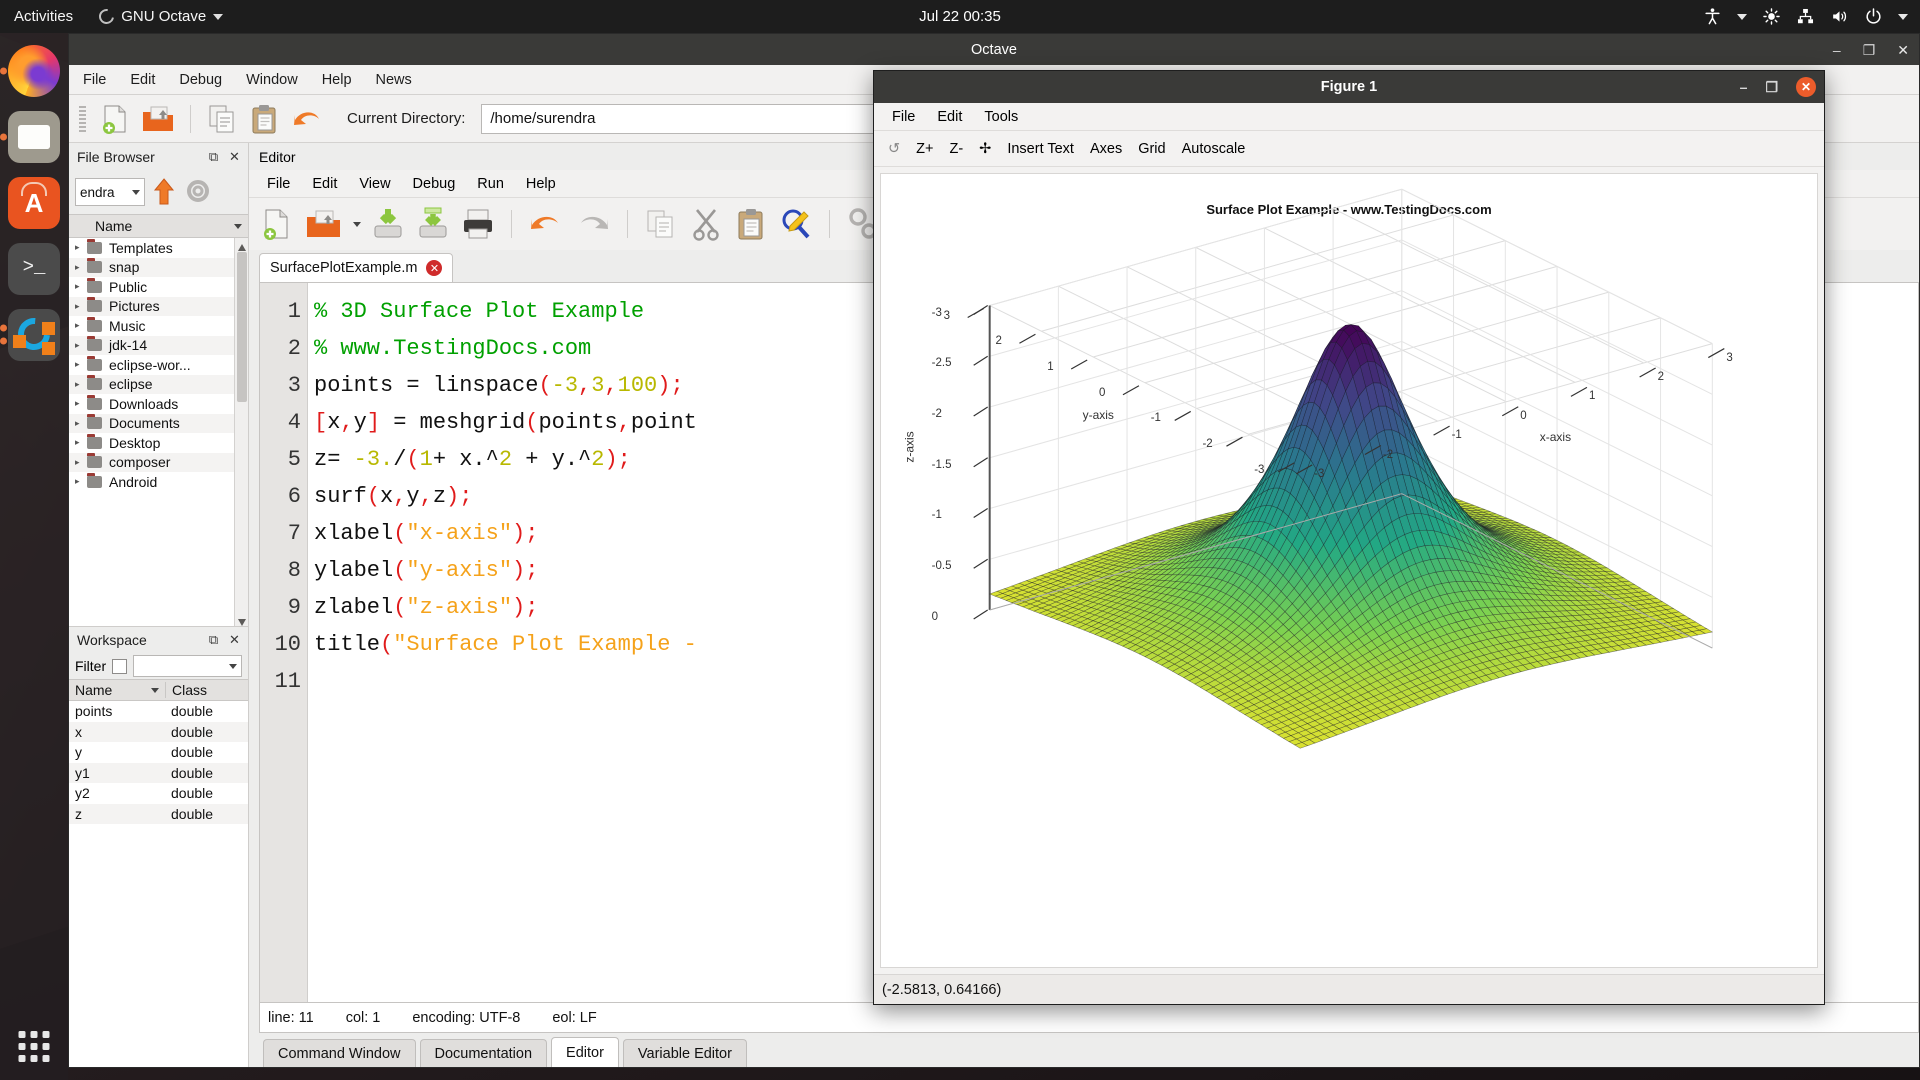  Describe the element at coordinates (272, 80) in the screenshot. I see `menu-window: Window` at that location.